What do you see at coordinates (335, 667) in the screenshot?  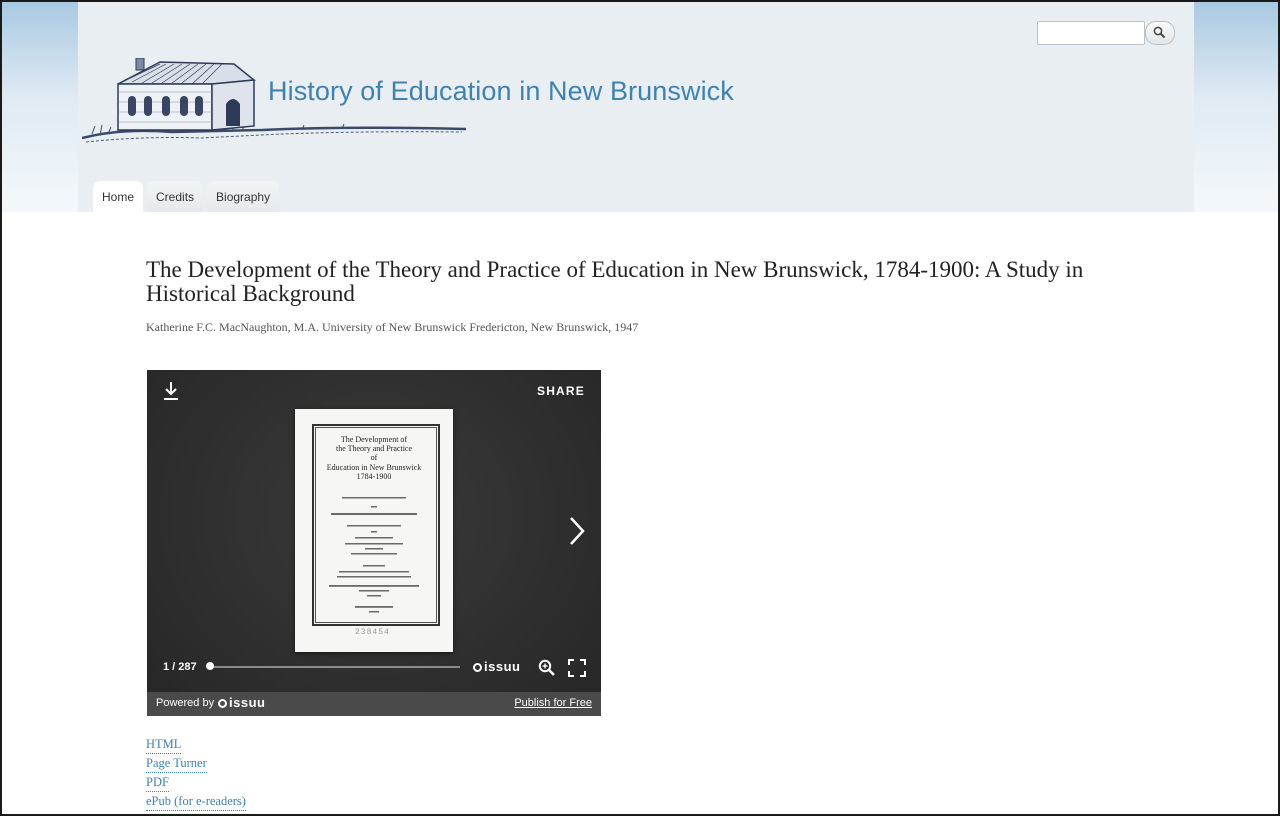 I see `page-scrubber-track` at bounding box center [335, 667].